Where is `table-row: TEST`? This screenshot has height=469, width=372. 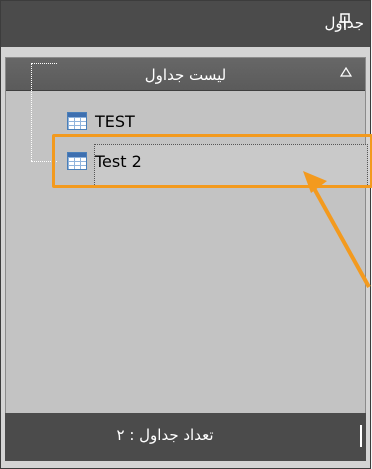 table-row: TEST is located at coordinates (101, 121).